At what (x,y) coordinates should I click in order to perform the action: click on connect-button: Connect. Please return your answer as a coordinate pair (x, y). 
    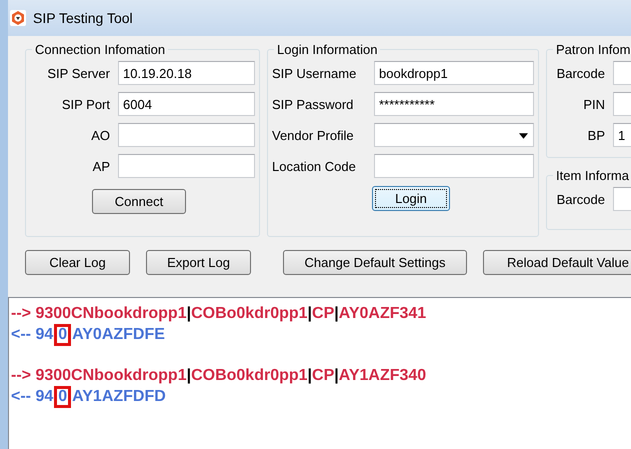
    Looking at the image, I should click on (139, 201).